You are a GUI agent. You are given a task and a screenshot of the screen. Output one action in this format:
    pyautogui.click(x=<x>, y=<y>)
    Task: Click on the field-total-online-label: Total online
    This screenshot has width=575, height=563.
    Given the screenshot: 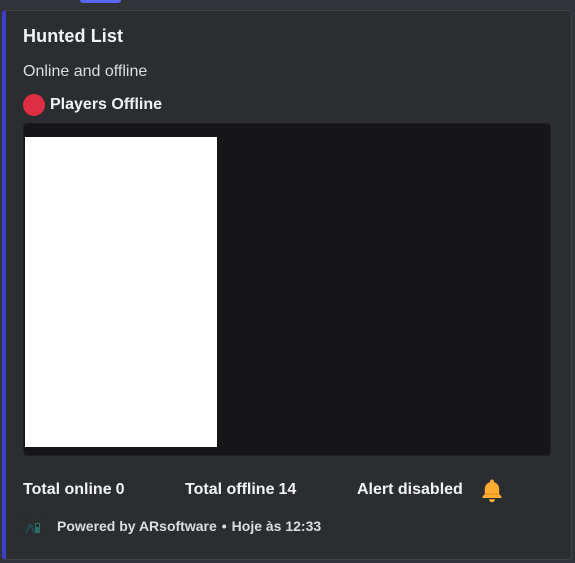 What is the action you would take?
    pyautogui.click(x=67, y=489)
    